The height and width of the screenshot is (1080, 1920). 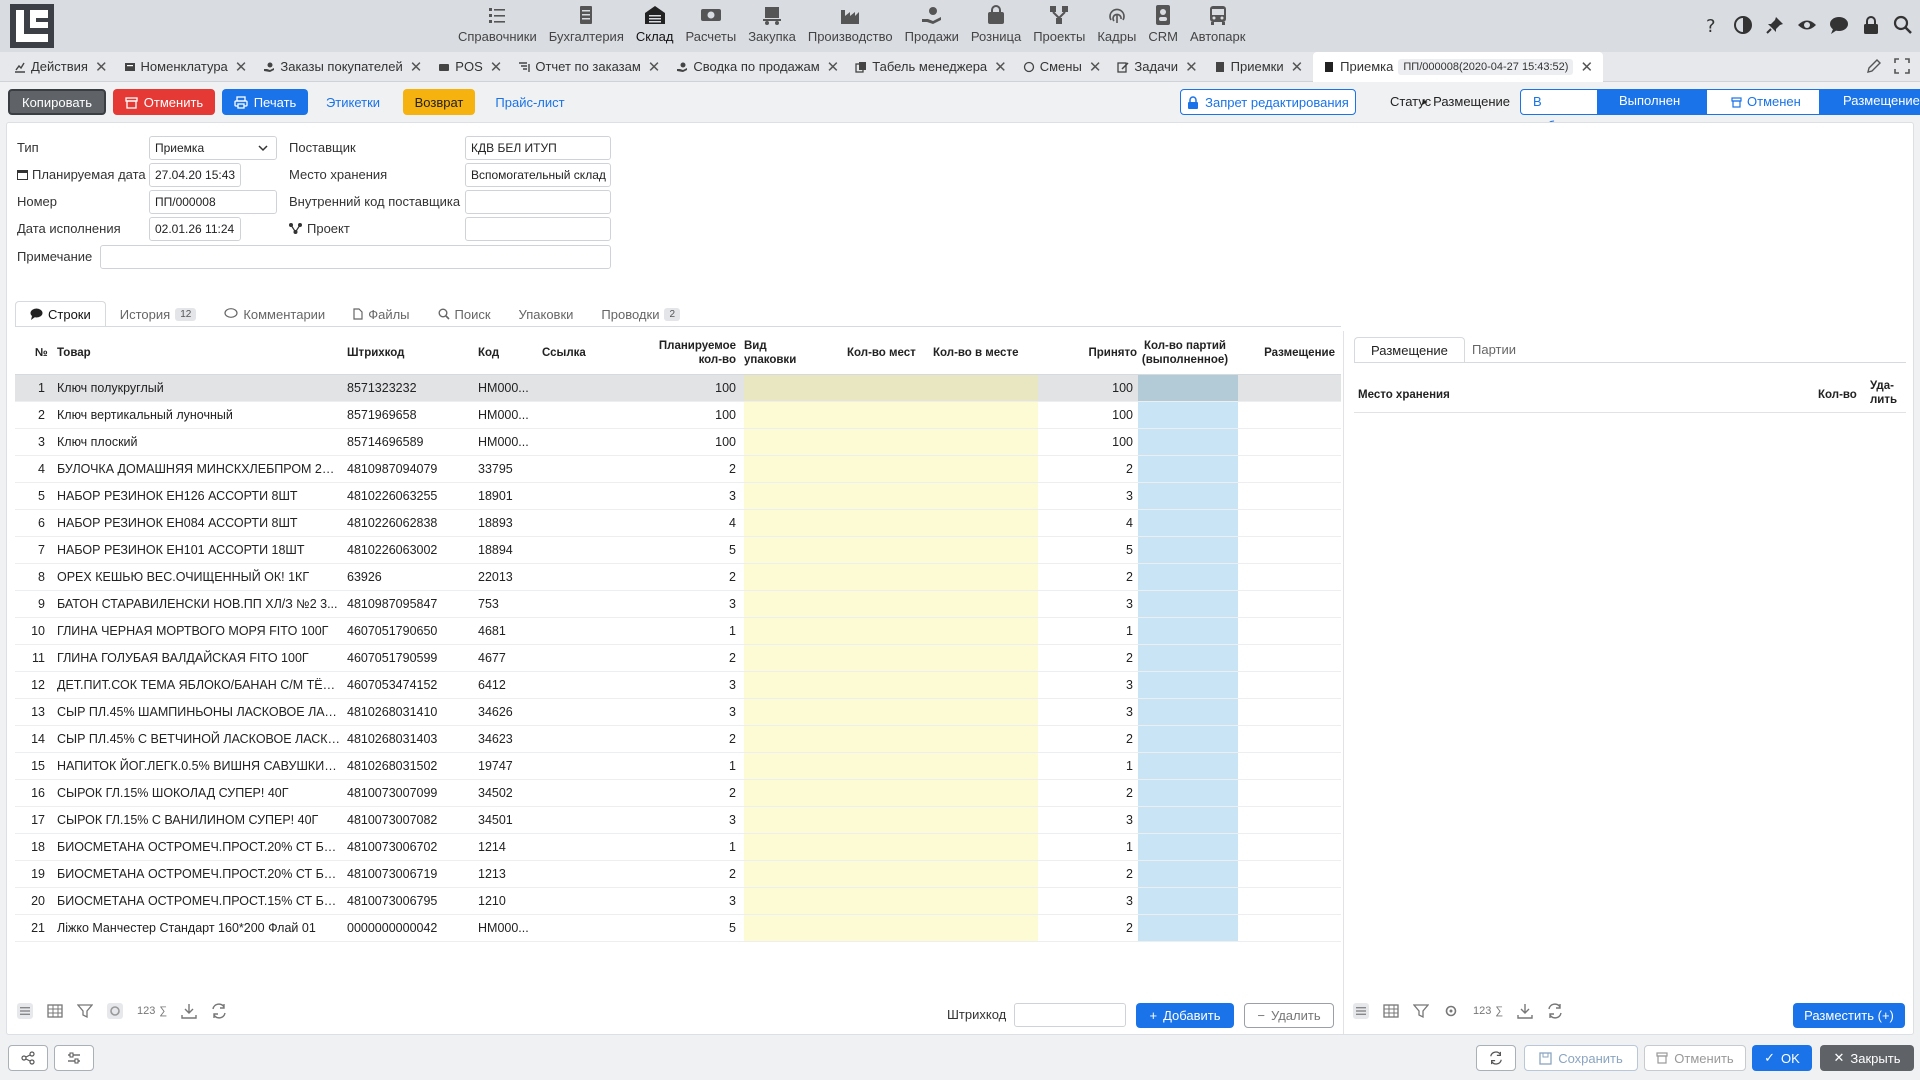 What do you see at coordinates (1581, 1058) in the screenshot?
I see `save-button: Сохранить` at bounding box center [1581, 1058].